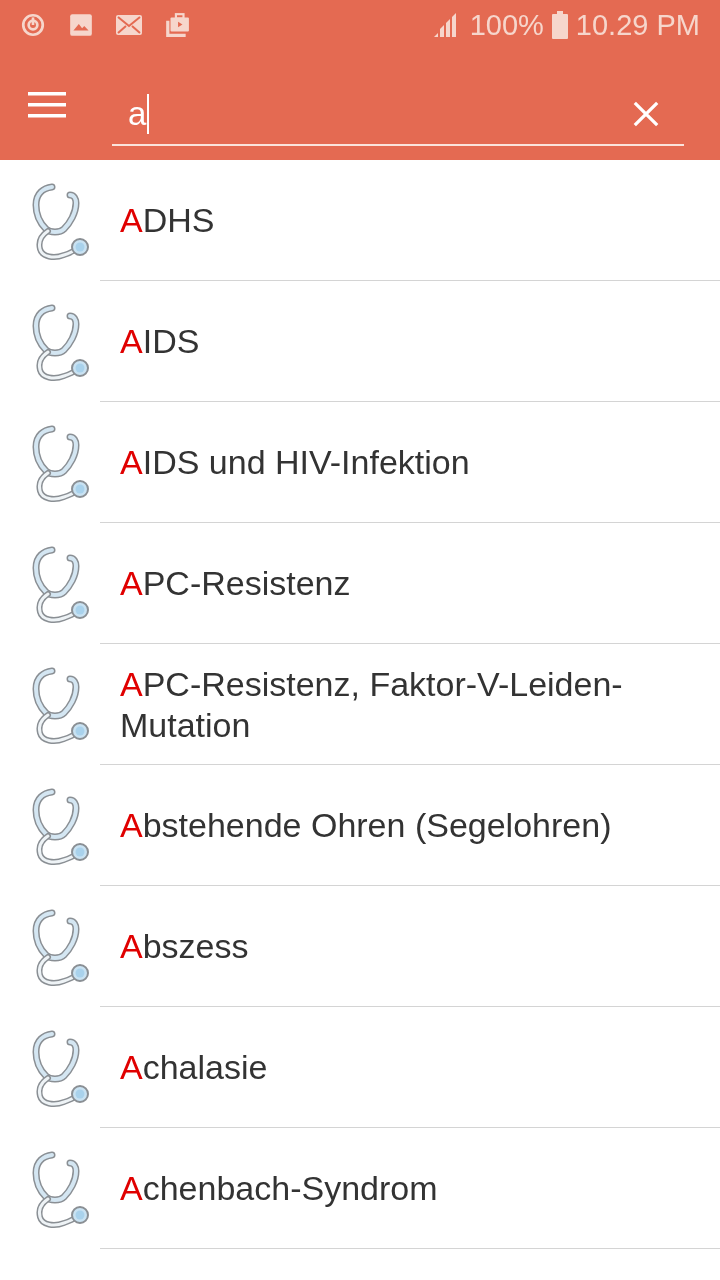  What do you see at coordinates (214, 946) in the screenshot?
I see `result-item: Abszess` at bounding box center [214, 946].